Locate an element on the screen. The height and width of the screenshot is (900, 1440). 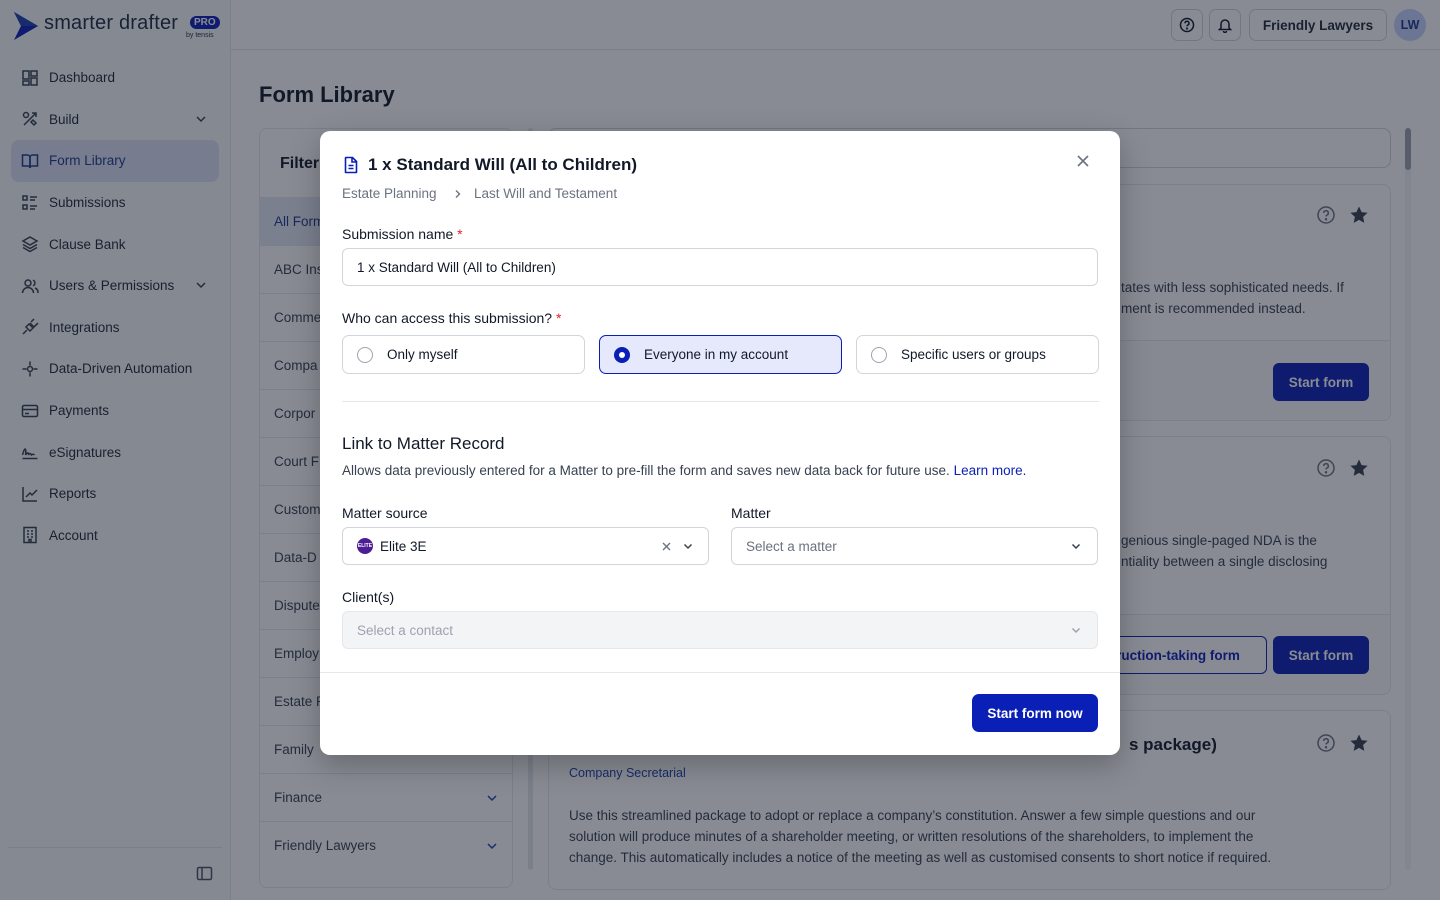
access-label: Who can access this submission? * is located at coordinates (451, 318).